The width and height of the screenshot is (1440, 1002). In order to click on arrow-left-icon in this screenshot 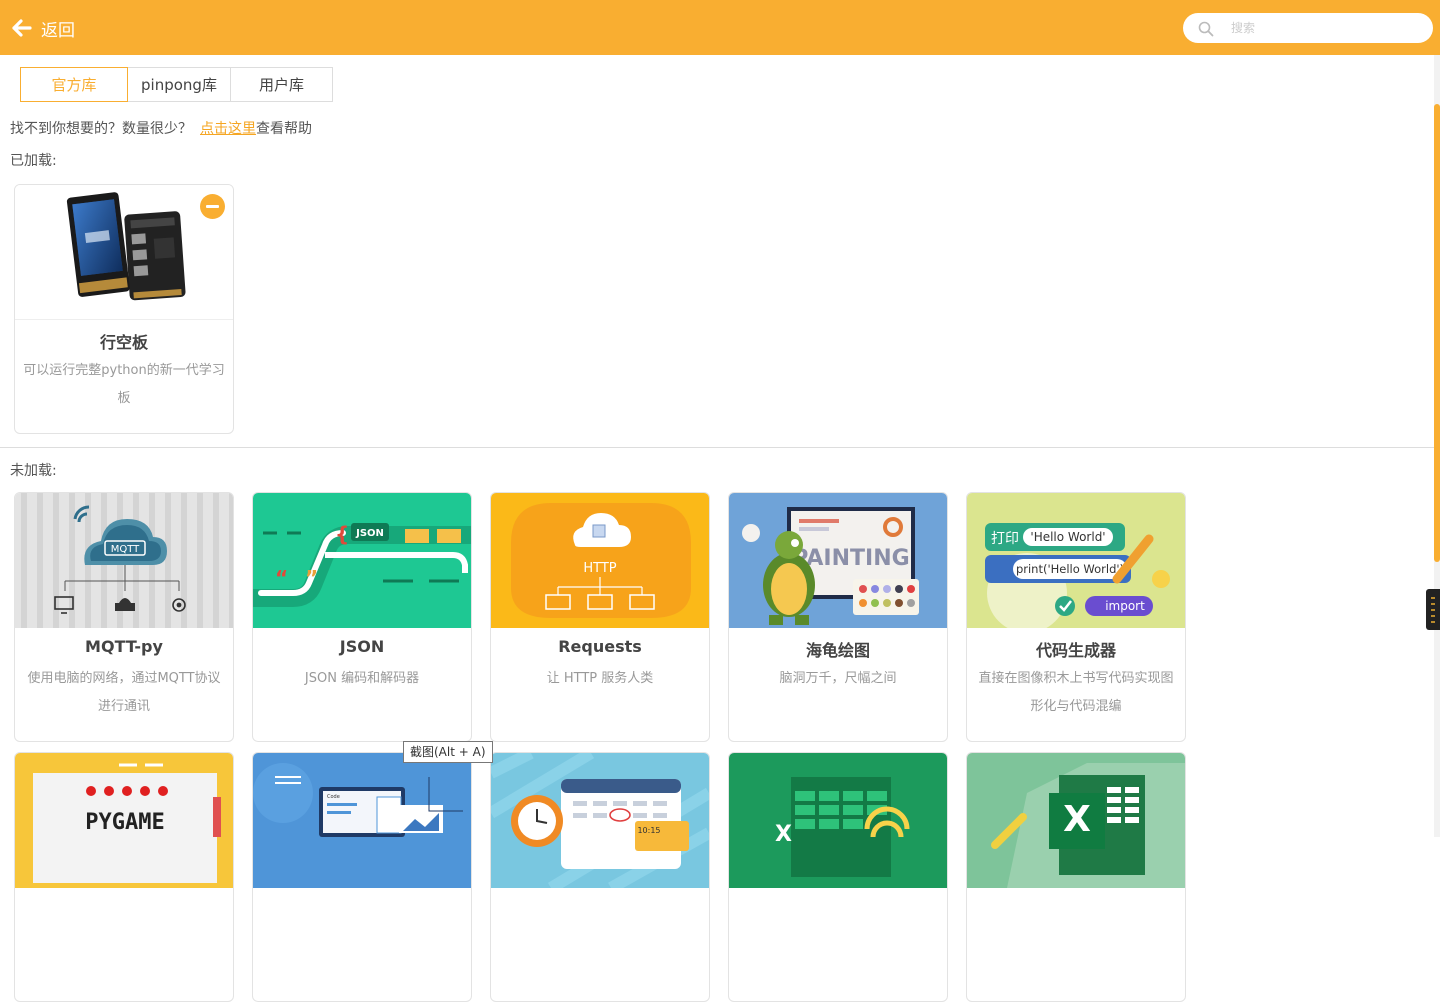, I will do `click(22, 28)`.